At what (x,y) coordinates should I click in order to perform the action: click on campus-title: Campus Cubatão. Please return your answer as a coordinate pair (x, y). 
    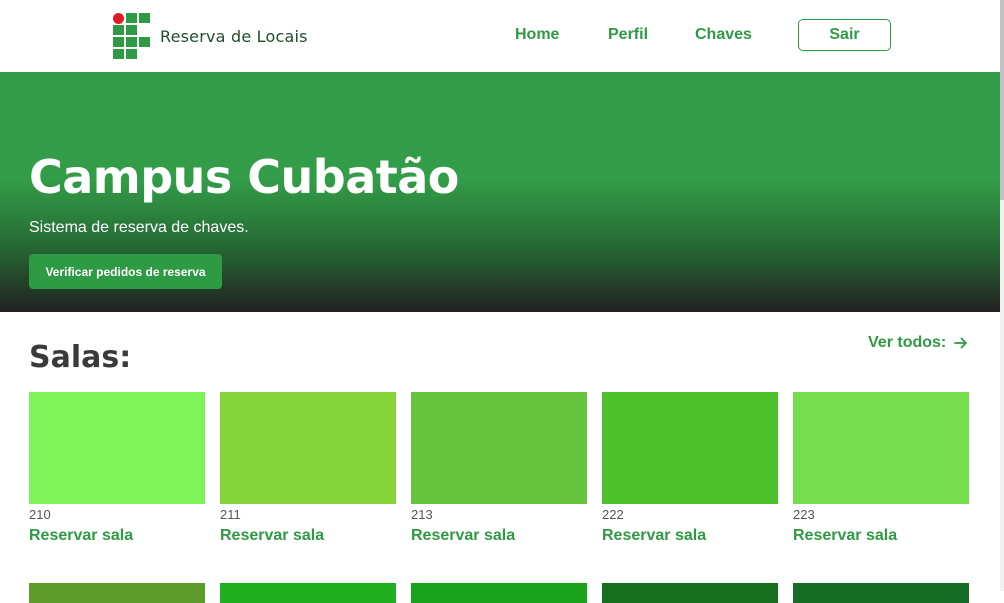
    Looking at the image, I should click on (244, 177).